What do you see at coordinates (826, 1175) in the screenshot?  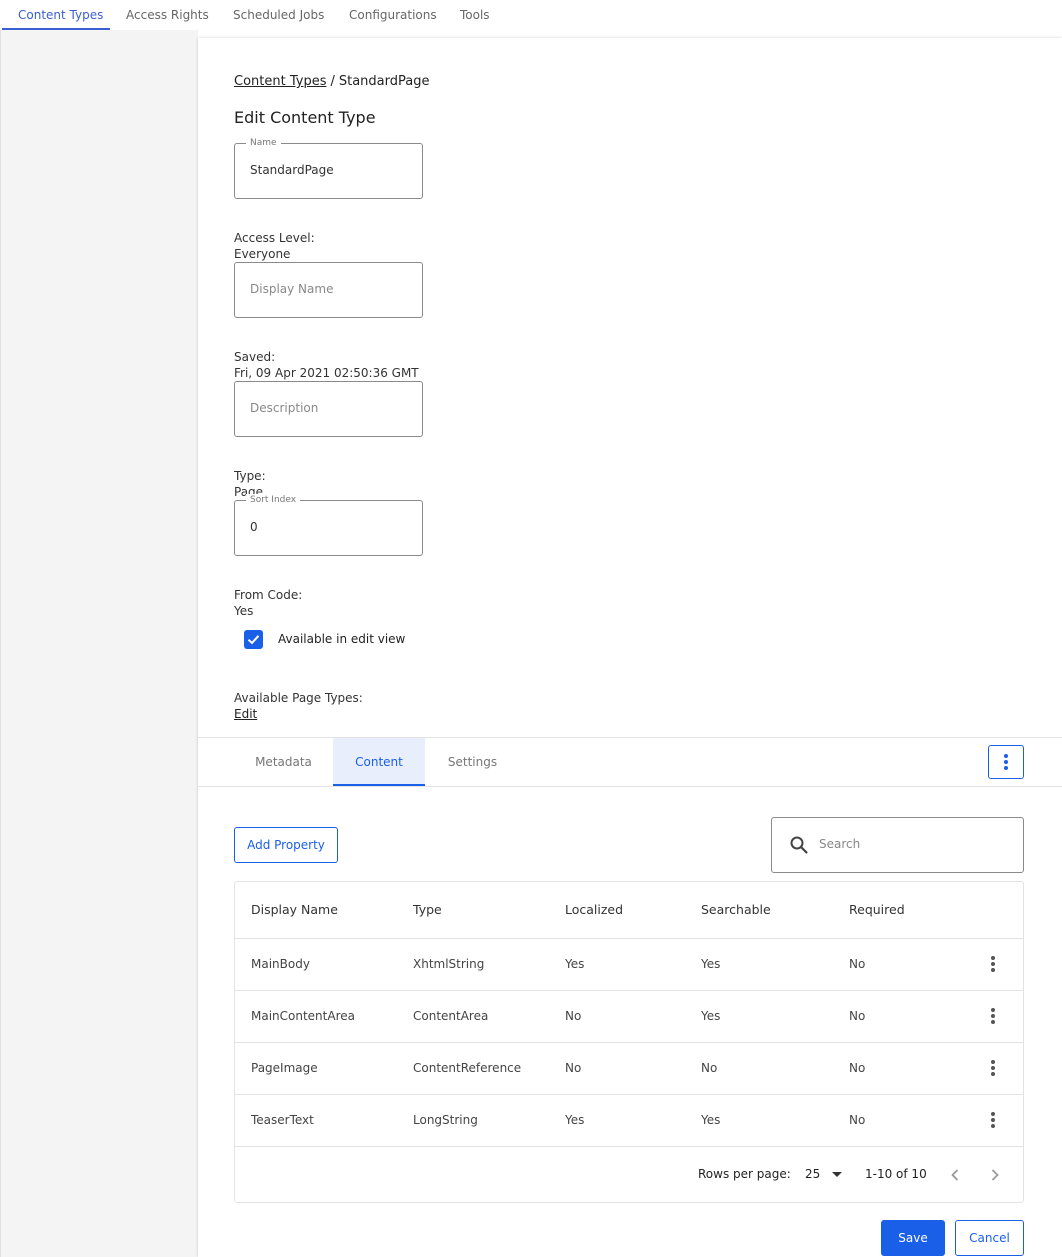 I see `rows-per-page-select: 25` at bounding box center [826, 1175].